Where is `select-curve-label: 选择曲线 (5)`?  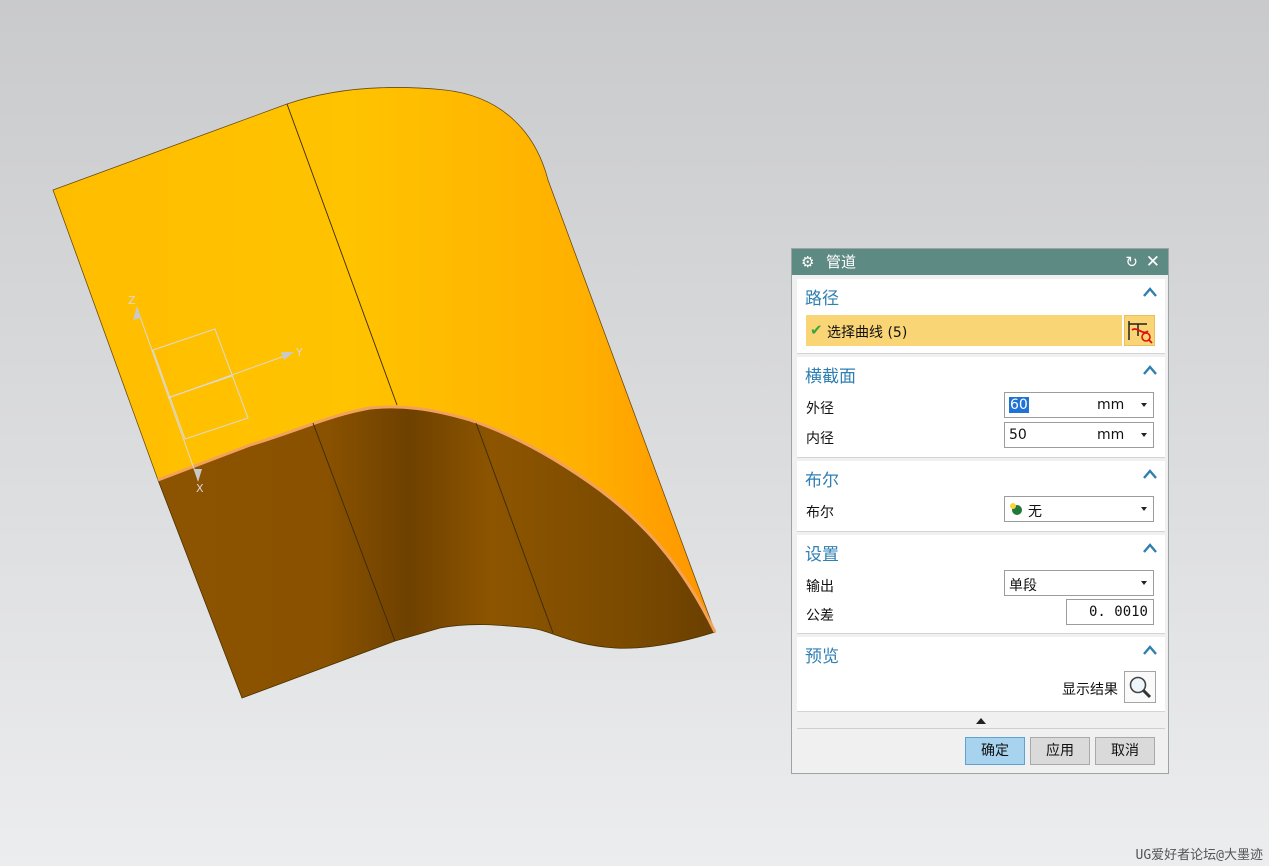
select-curve-label: 选择曲线 (5) is located at coordinates (867, 333).